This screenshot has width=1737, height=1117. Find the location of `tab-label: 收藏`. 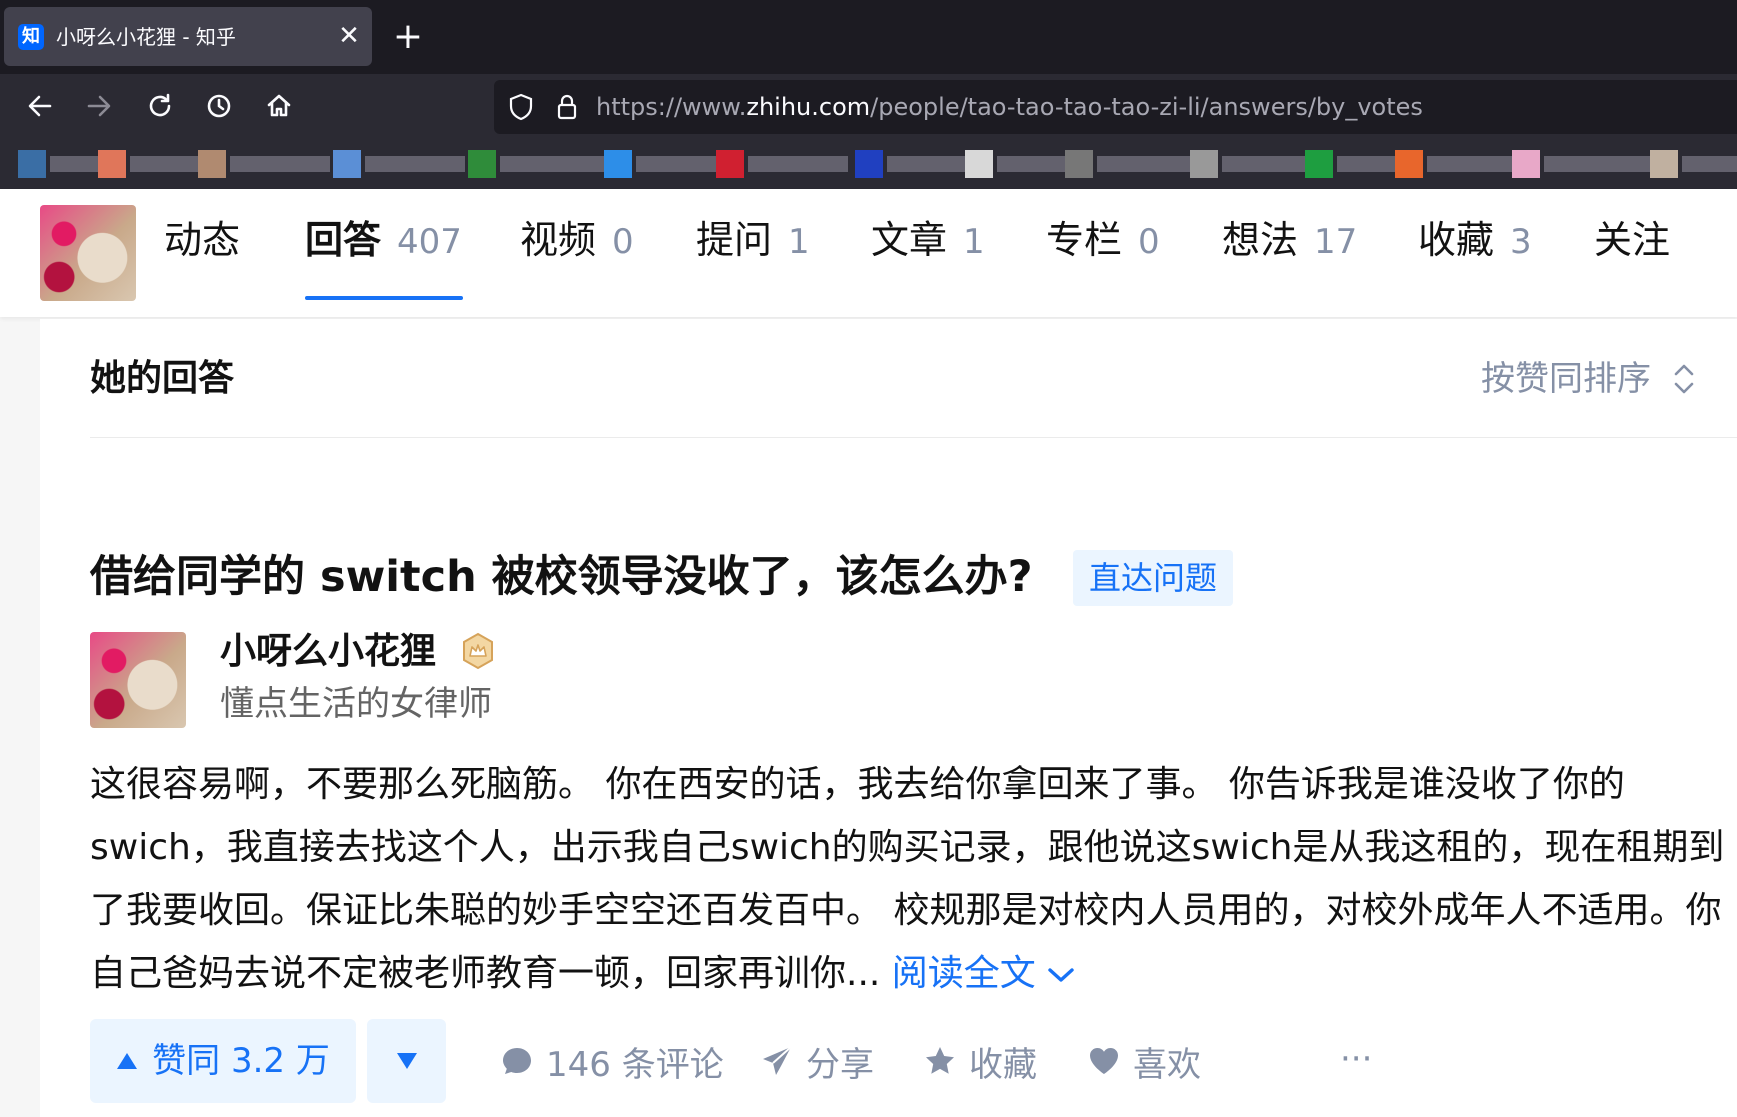

tab-label: 收藏 is located at coordinates (1456, 240).